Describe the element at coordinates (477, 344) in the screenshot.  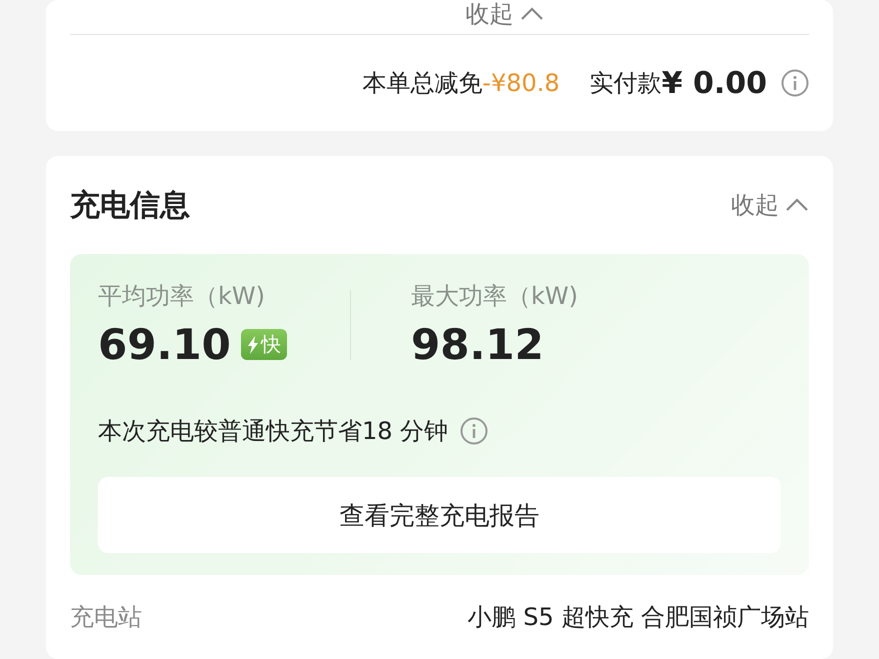
I see `stat-value: 98.12` at that location.